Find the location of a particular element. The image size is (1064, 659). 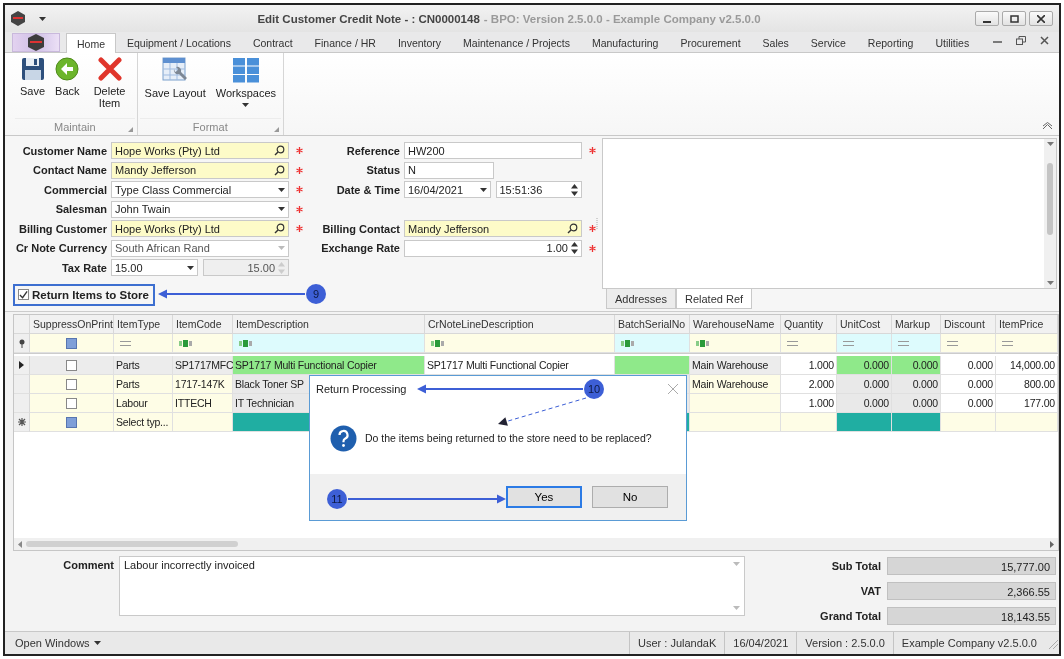

table-cell: 14,000.00 is located at coordinates (1027, 365).